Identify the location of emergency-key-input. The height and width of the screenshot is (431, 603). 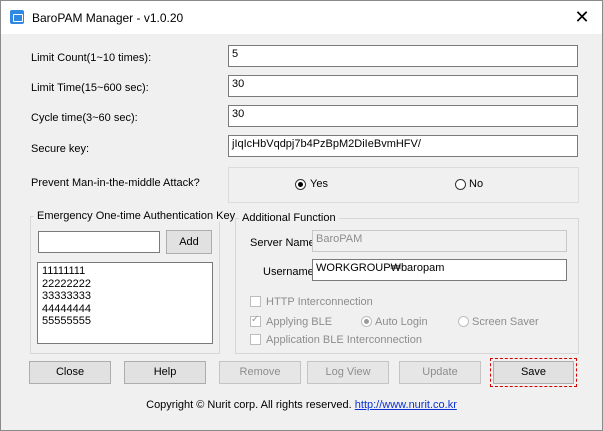
(99, 242).